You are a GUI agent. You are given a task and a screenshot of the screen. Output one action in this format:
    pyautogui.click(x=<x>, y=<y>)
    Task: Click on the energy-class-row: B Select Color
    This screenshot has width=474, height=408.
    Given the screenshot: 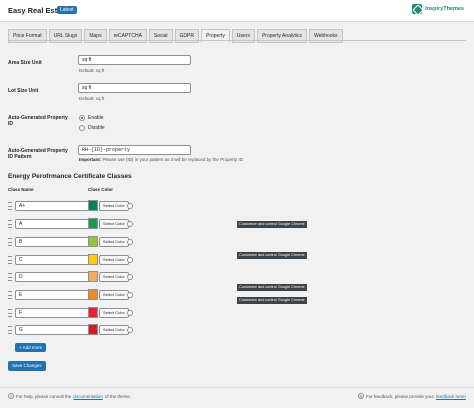 What is the action you would take?
    pyautogui.click(x=173, y=242)
    